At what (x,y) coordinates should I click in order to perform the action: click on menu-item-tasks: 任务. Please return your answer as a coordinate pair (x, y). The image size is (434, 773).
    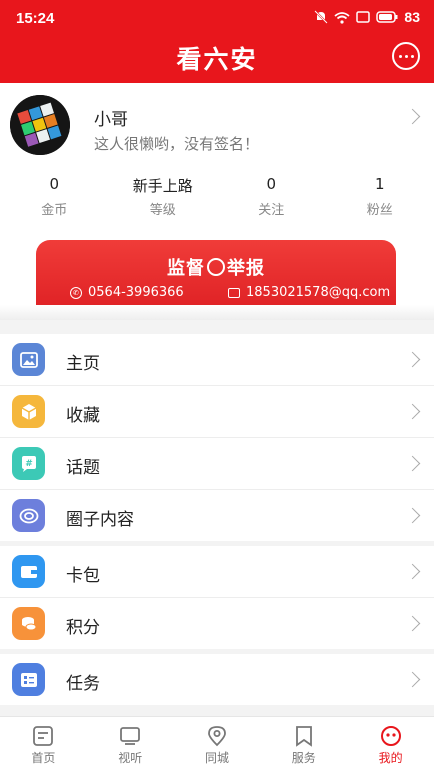
    Looking at the image, I should click on (217, 679).